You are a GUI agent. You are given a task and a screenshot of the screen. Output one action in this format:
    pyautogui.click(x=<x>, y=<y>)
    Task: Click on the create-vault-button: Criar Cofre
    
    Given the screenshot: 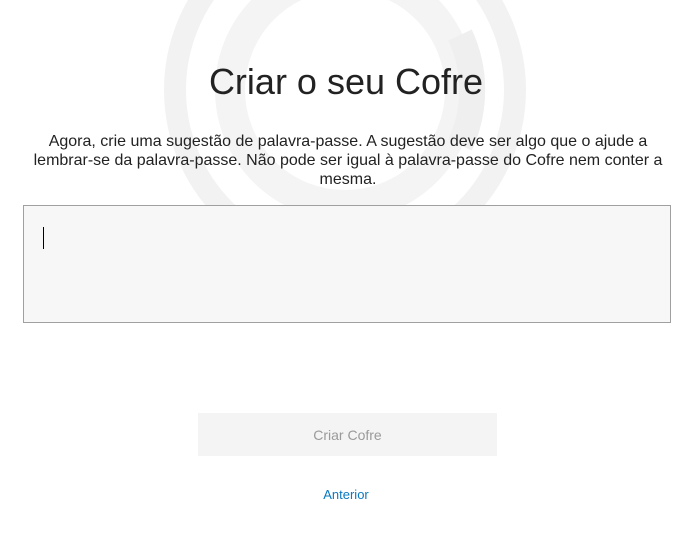 What is the action you would take?
    pyautogui.click(x=347, y=434)
    